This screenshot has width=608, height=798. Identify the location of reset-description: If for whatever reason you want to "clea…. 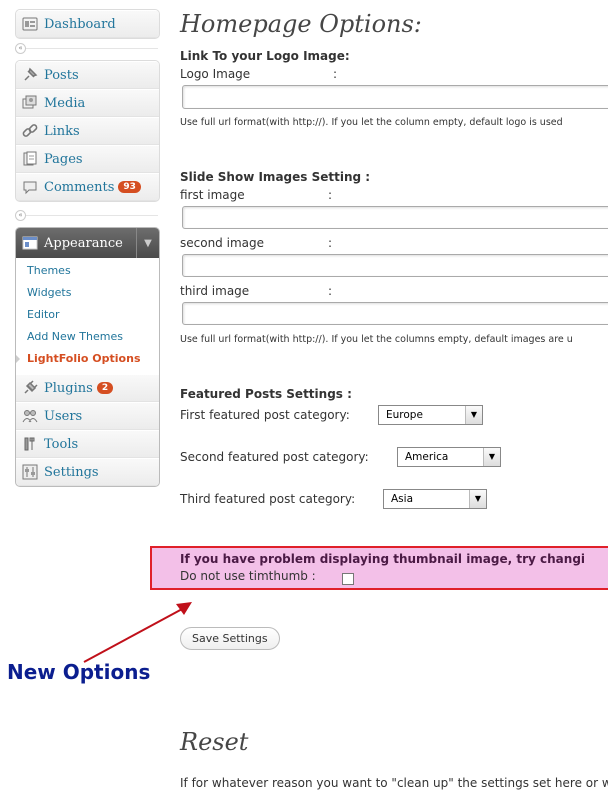
(394, 783).